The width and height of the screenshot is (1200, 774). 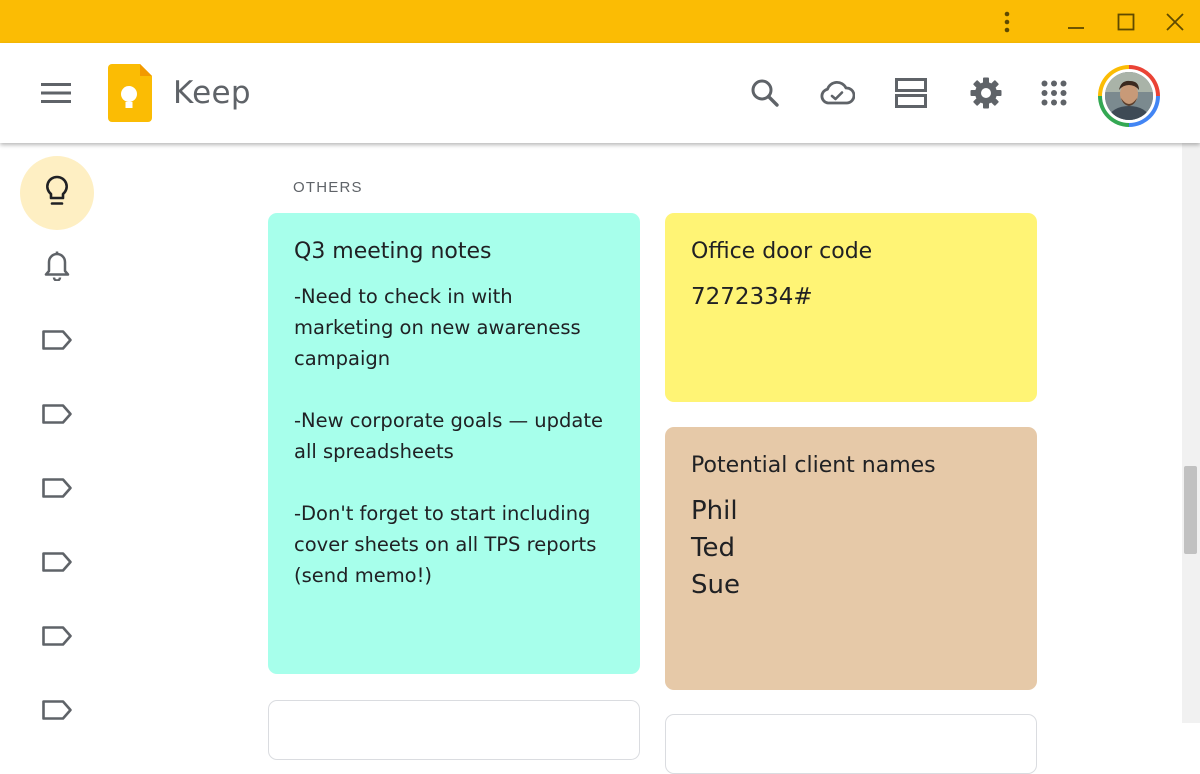 I want to click on note-title: Potential client names, so click(x=813, y=465).